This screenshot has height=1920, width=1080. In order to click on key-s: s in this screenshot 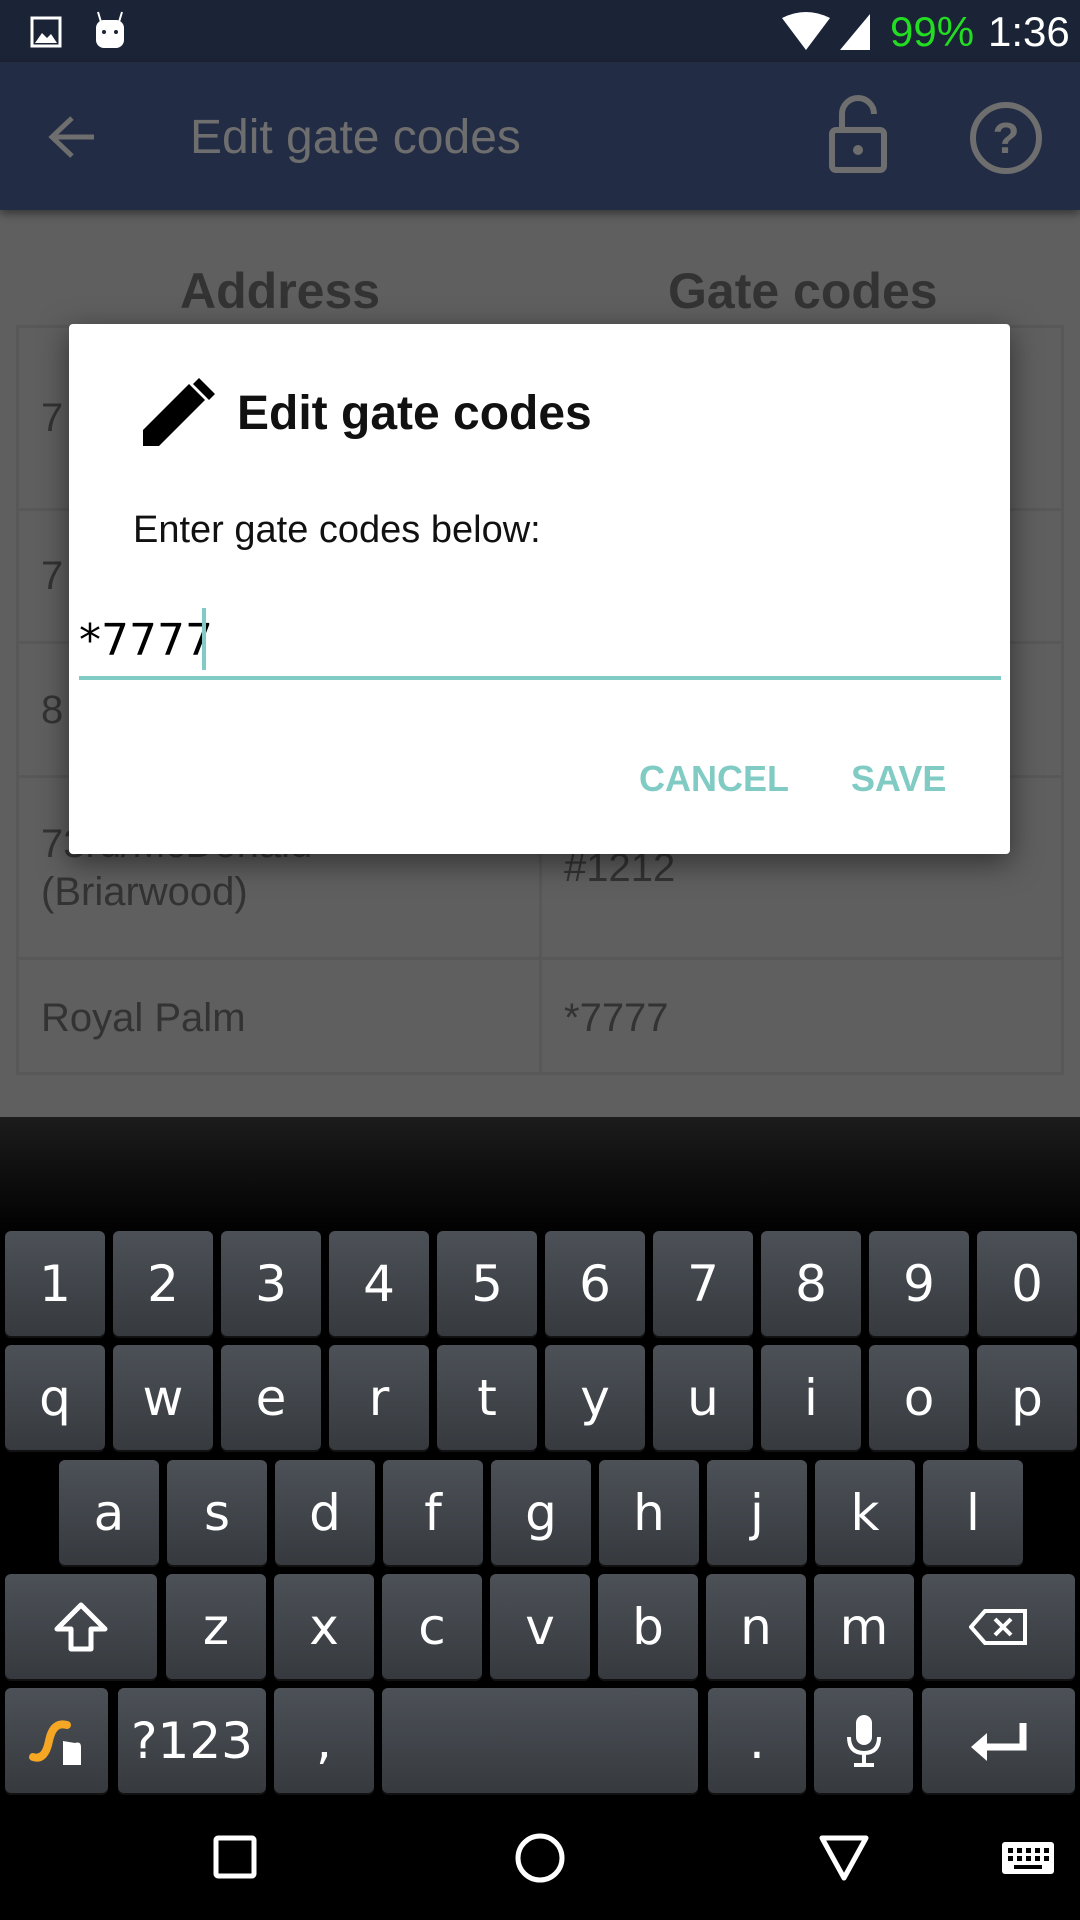, I will do `click(217, 1512)`.